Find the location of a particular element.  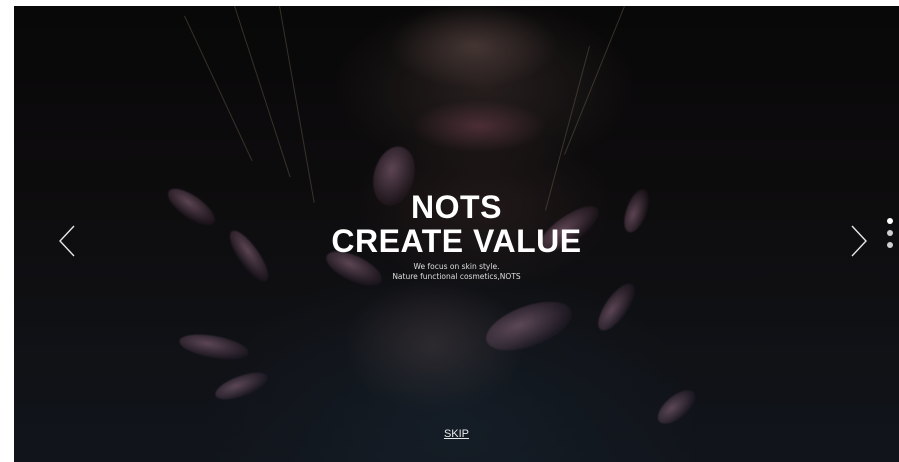

chevron-right-icon is located at coordinates (859, 241).